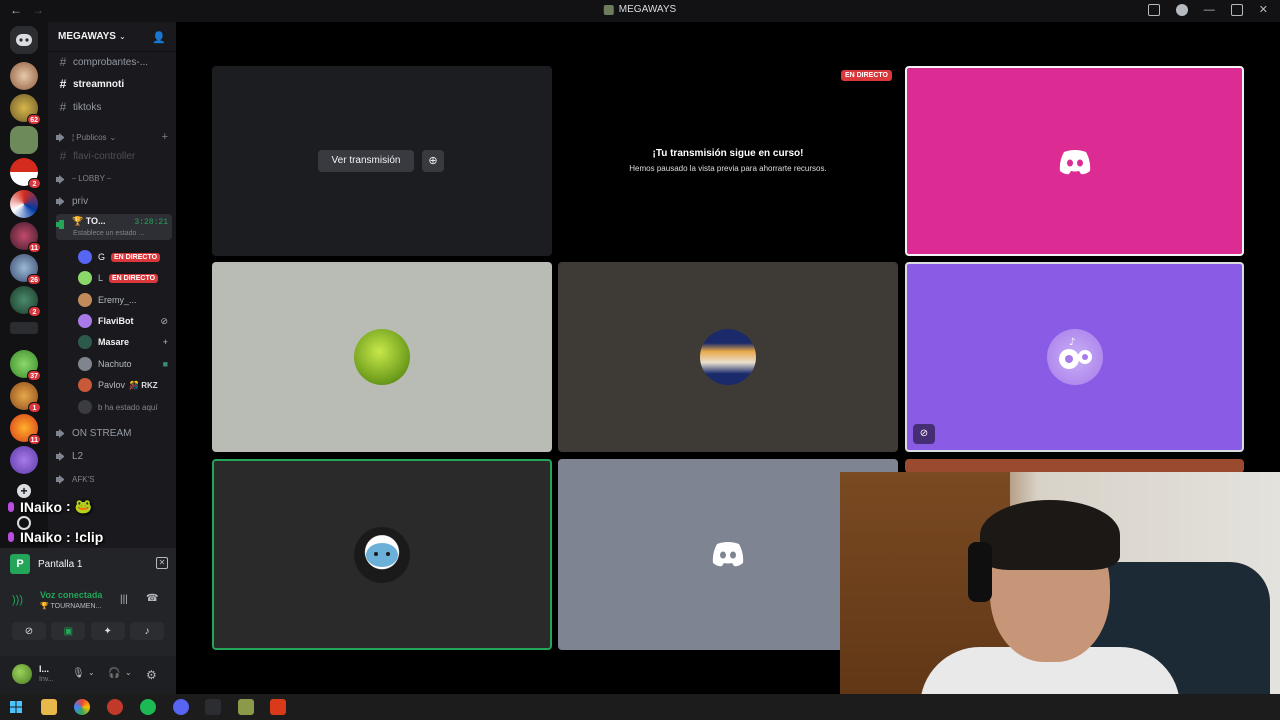 The height and width of the screenshot is (720, 1280). What do you see at coordinates (114, 433) in the screenshot?
I see `voice-channel-on-stream: ON STREAM` at bounding box center [114, 433].